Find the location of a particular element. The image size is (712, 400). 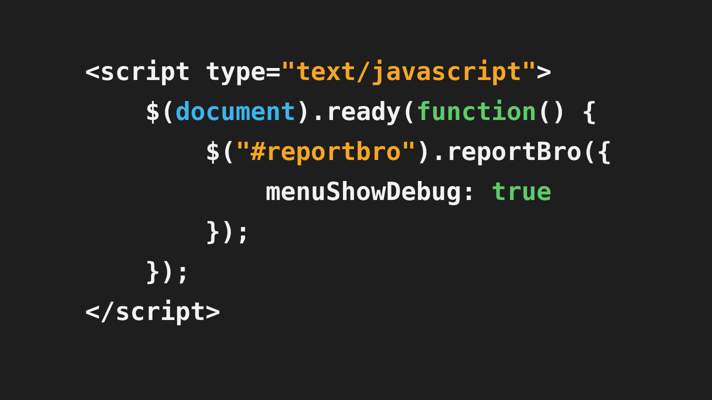

code-line: $("#reportbro").reportBro({ is located at coordinates (408, 152).